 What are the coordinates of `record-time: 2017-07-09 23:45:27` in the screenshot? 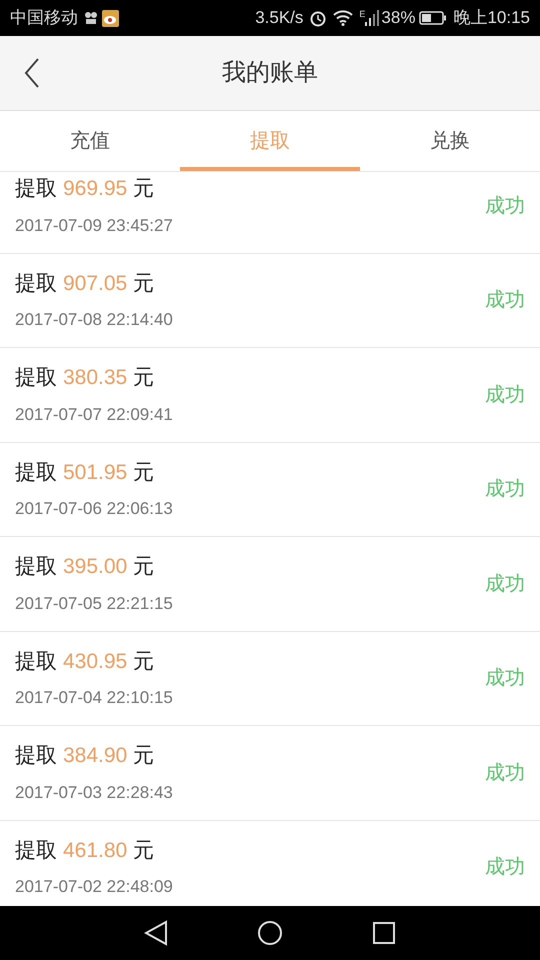 It's located at (94, 225).